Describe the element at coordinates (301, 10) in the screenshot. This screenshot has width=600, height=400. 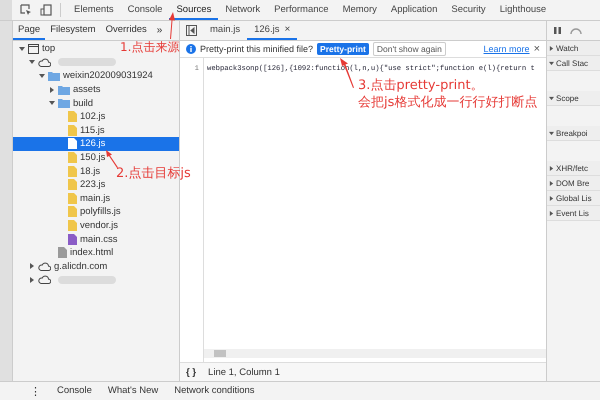
I see `panel-tab: Performance` at that location.